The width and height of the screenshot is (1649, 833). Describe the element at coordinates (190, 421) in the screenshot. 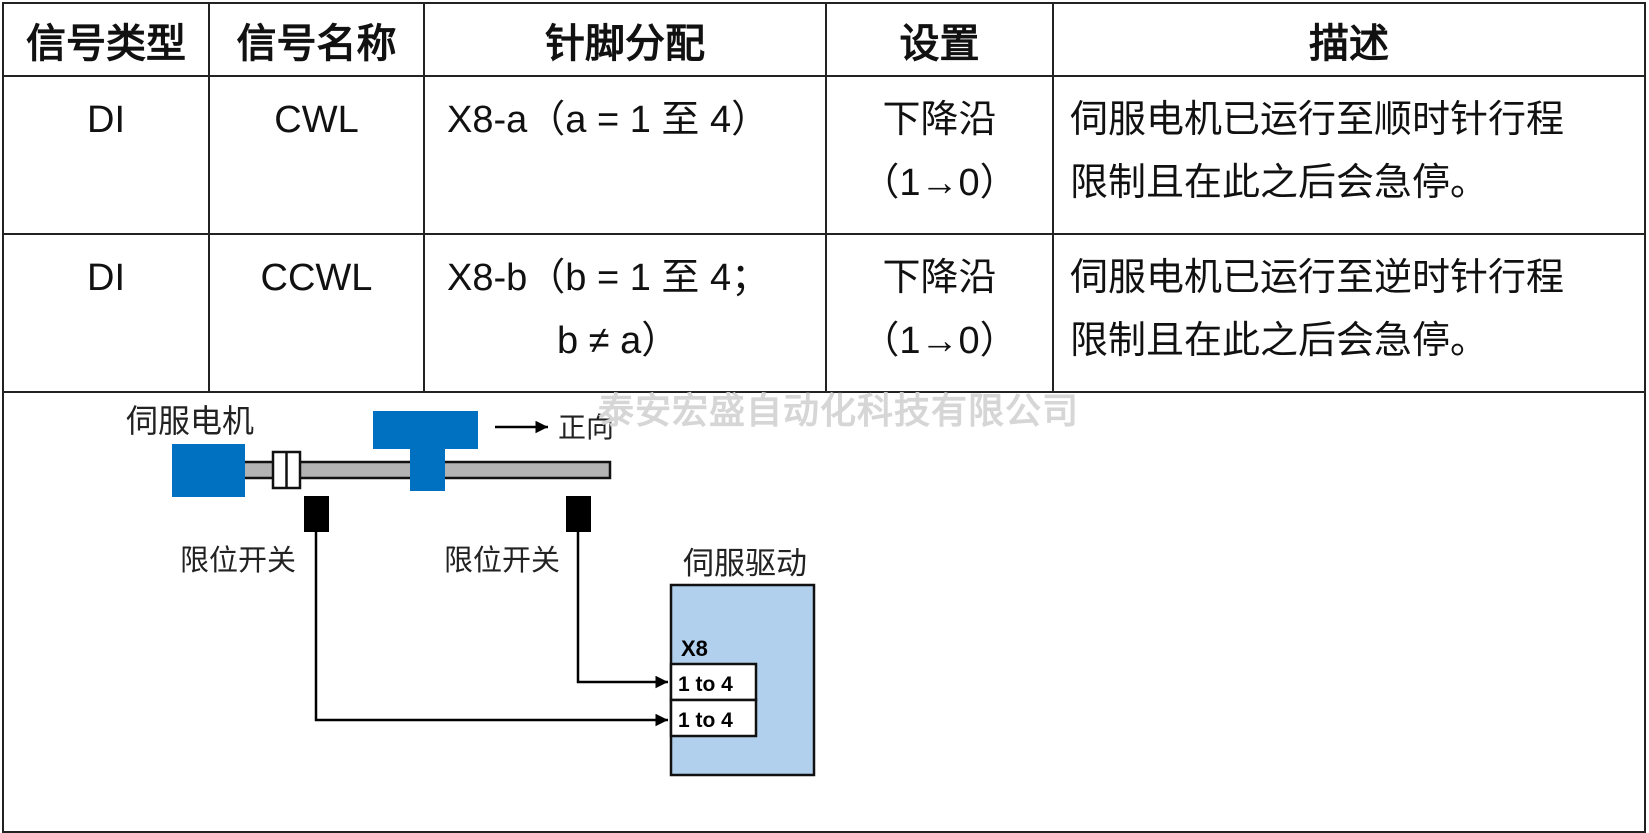

I see `motor-label: 伺服电机` at that location.